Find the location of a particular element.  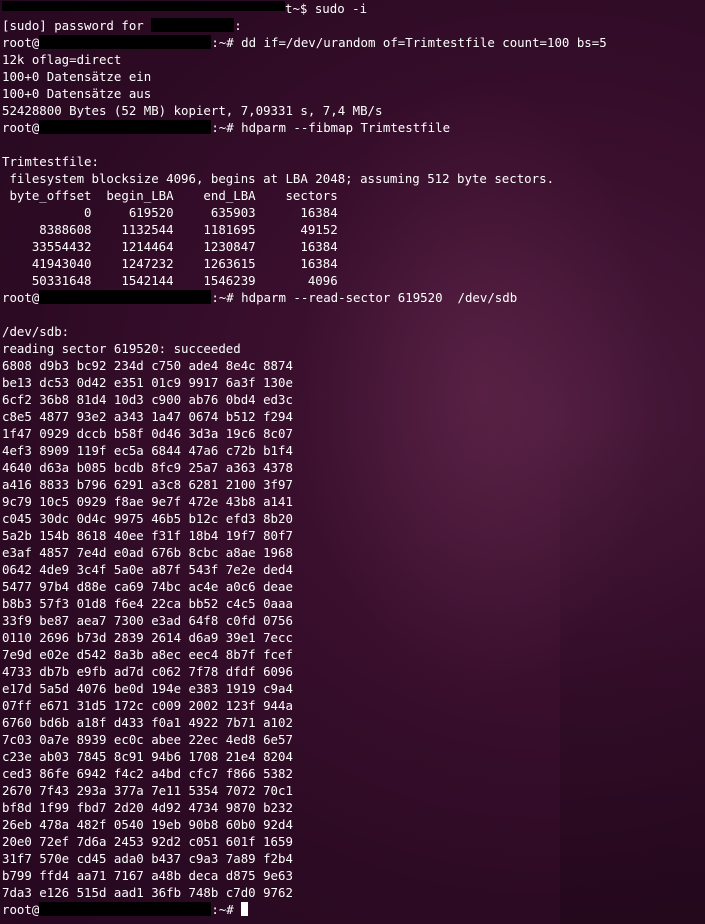

output-line: 33554432 1214464 1230847 16384 is located at coordinates (170, 246).